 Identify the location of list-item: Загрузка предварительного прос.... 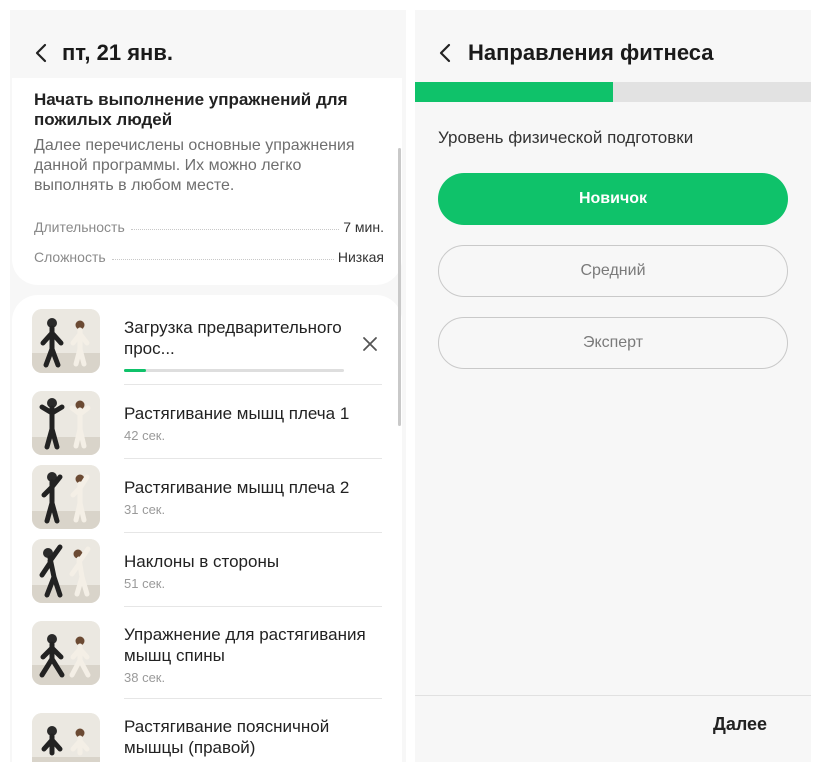
(207, 340).